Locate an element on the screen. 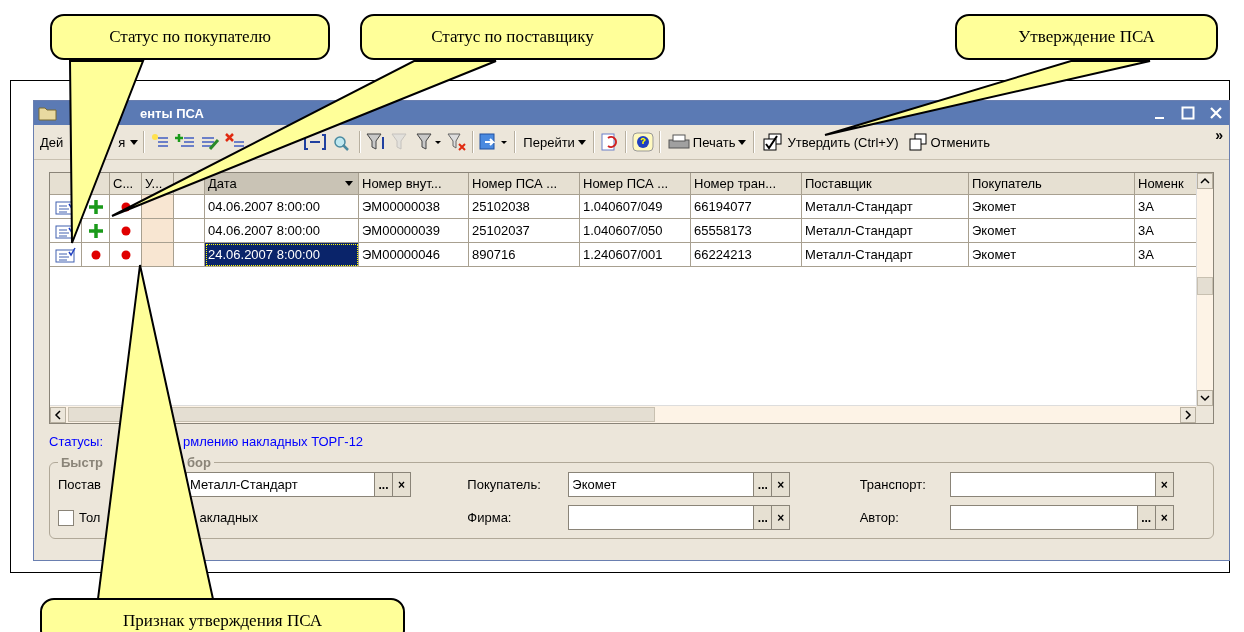 This screenshot has height=632, width=1244. filter-list-icon is located at coordinates (429, 142).